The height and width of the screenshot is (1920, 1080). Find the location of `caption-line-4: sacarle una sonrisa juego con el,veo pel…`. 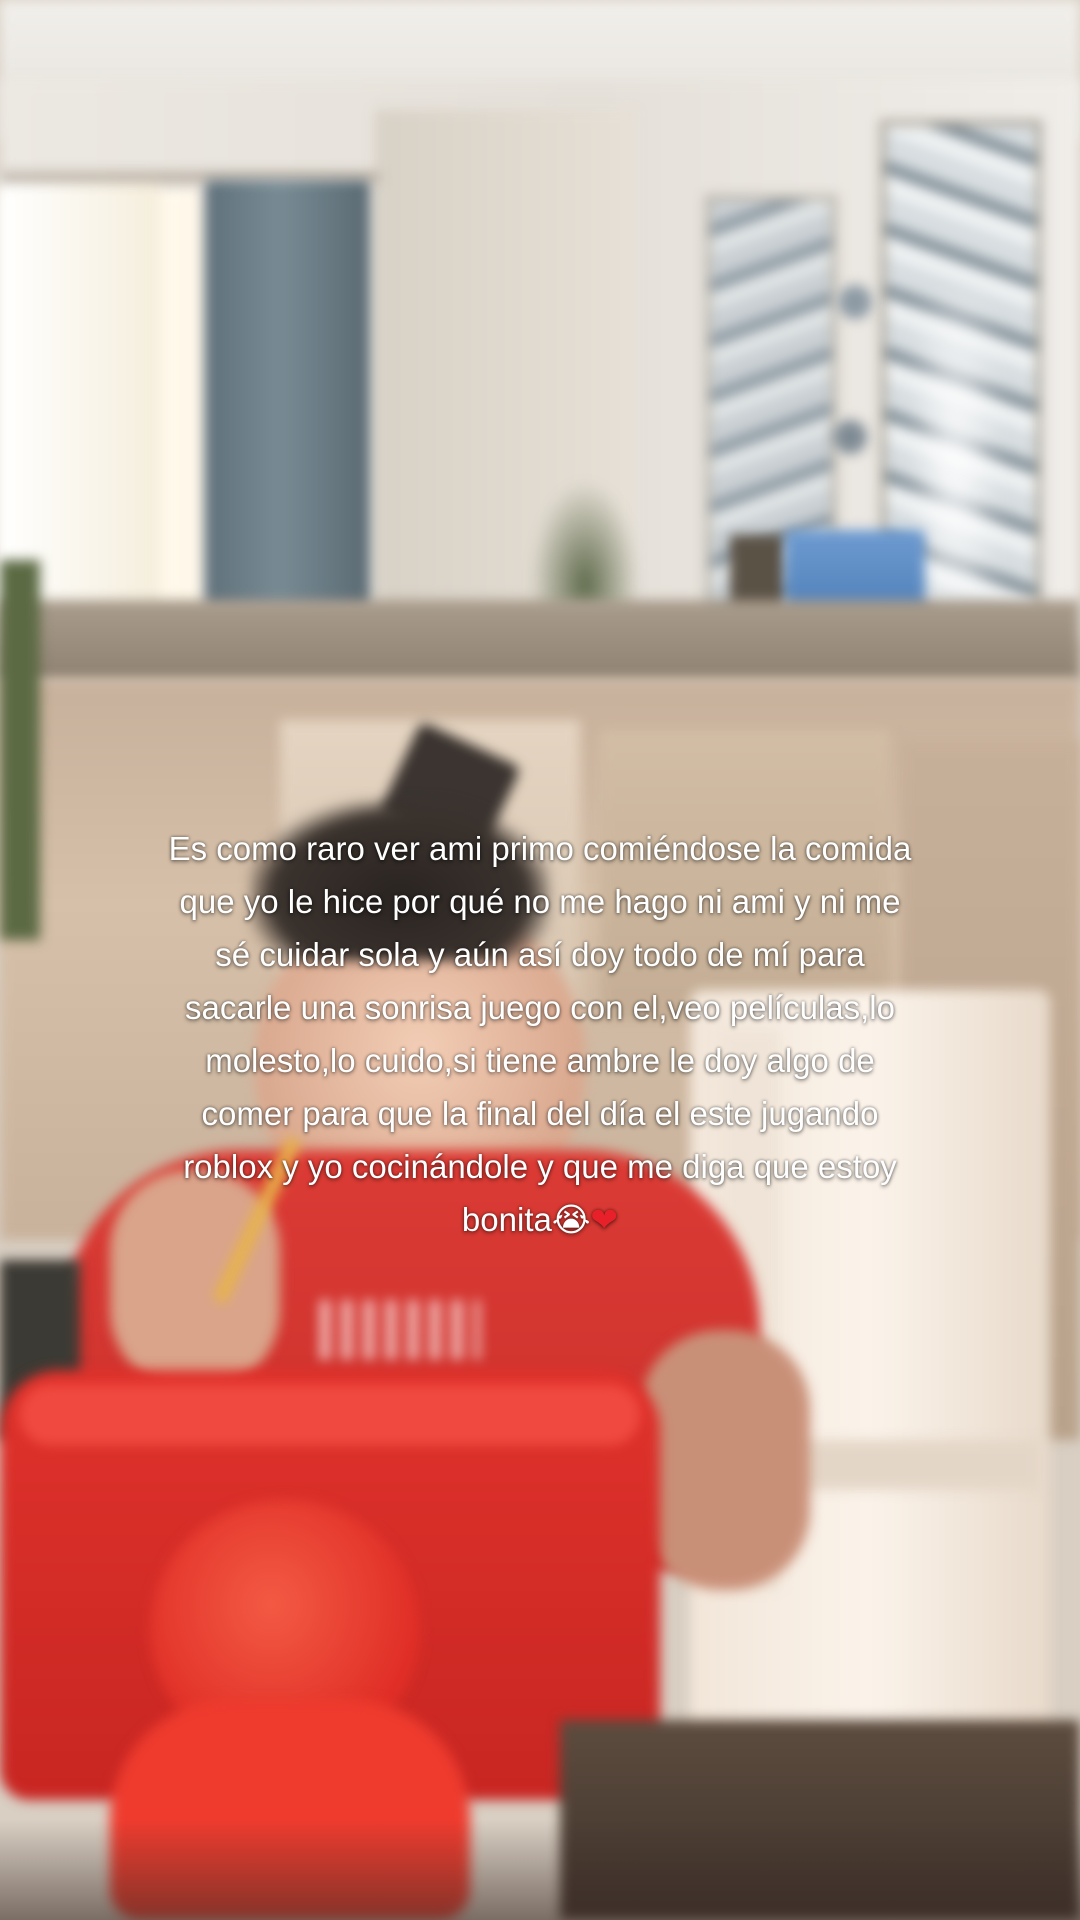

caption-line-4: sacarle una sonrisa juego con el,veo pel… is located at coordinates (540, 1007).